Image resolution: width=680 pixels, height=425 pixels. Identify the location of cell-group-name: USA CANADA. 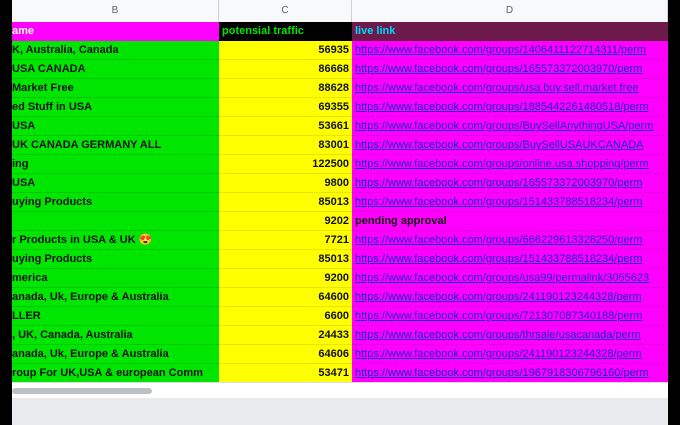
(115, 69).